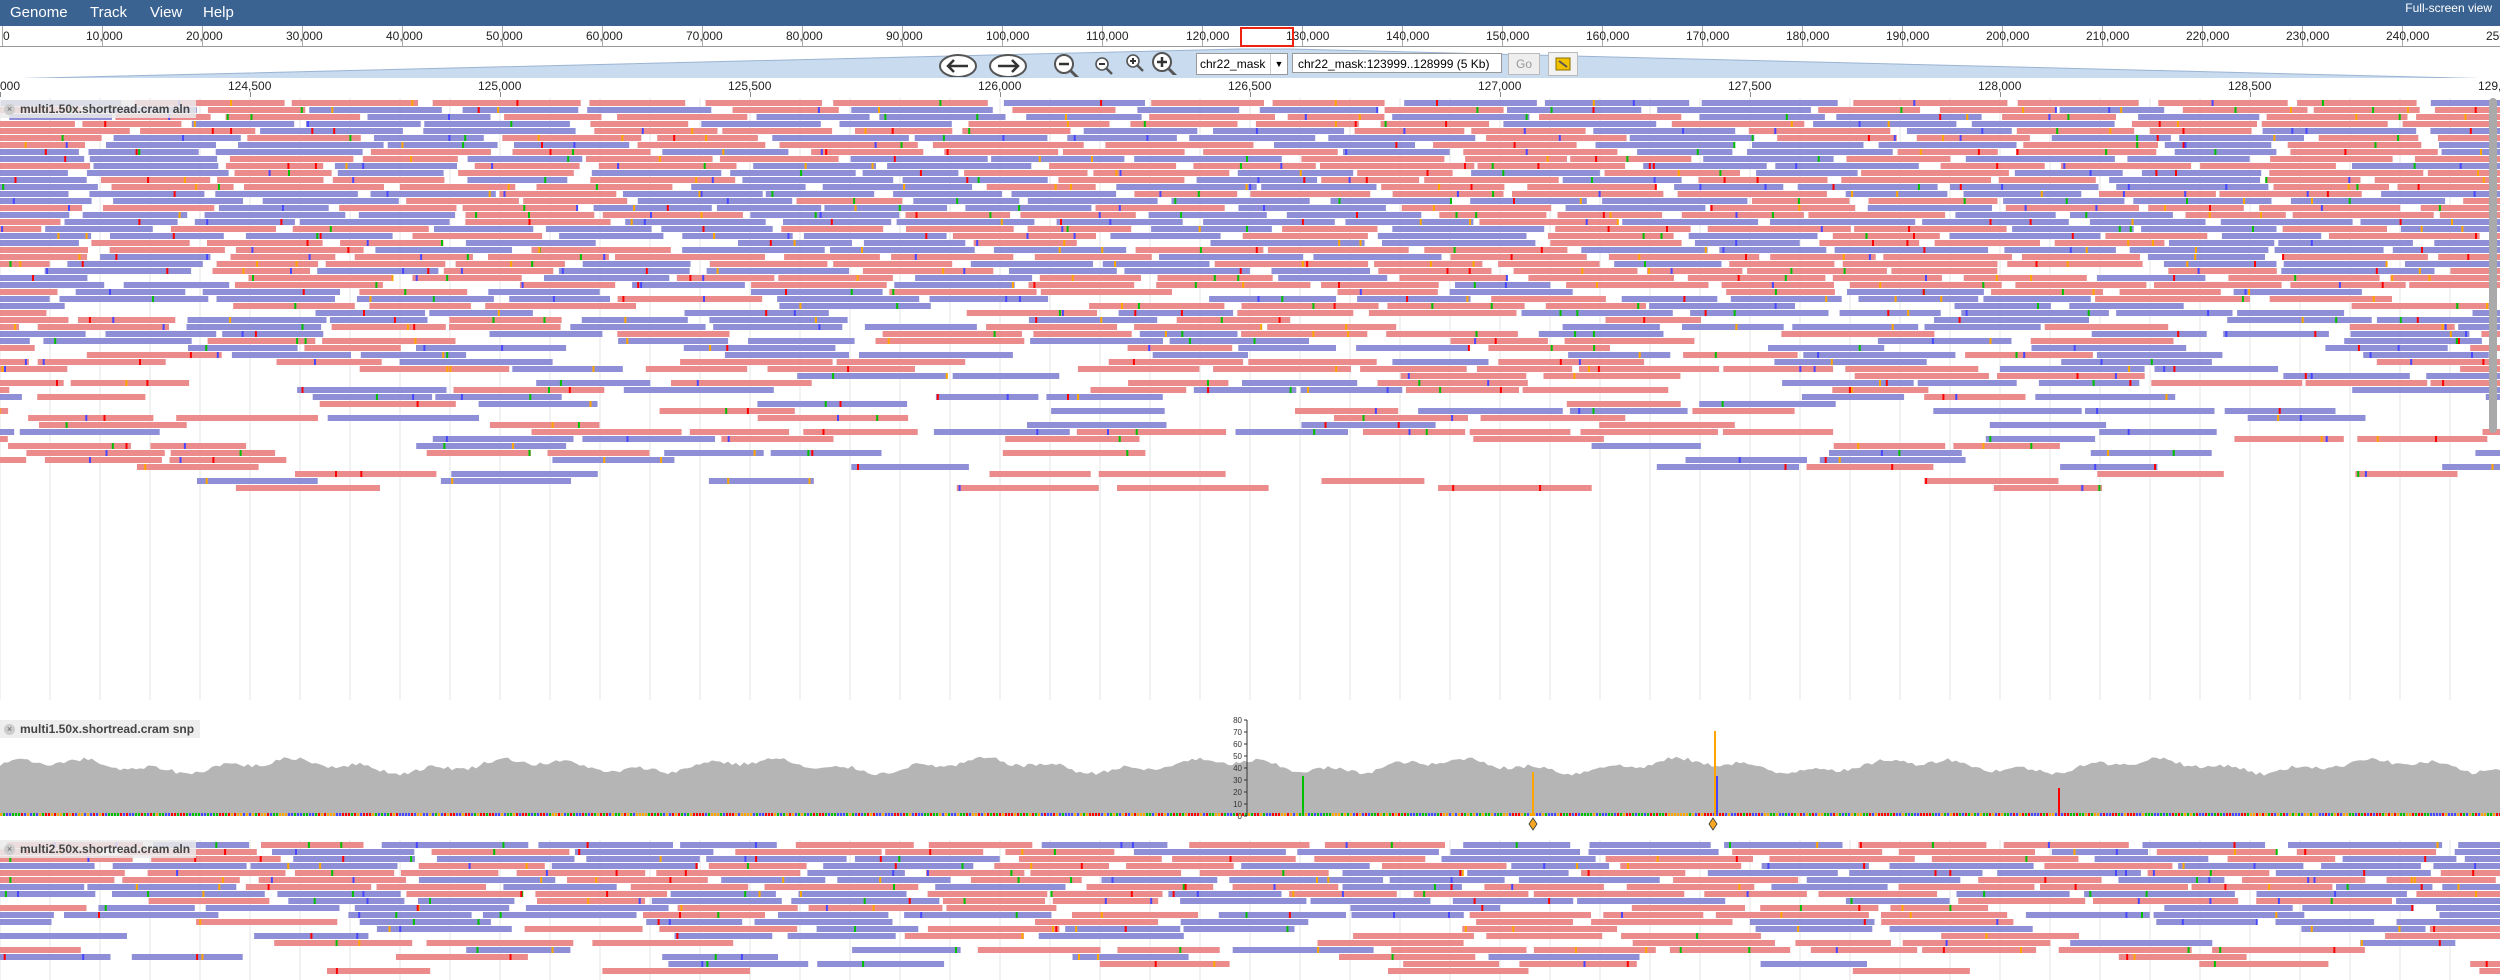 The height and width of the screenshot is (980, 2500). Describe the element at coordinates (504, 36) in the screenshot. I see `overview-tick-label: 50,000` at that location.